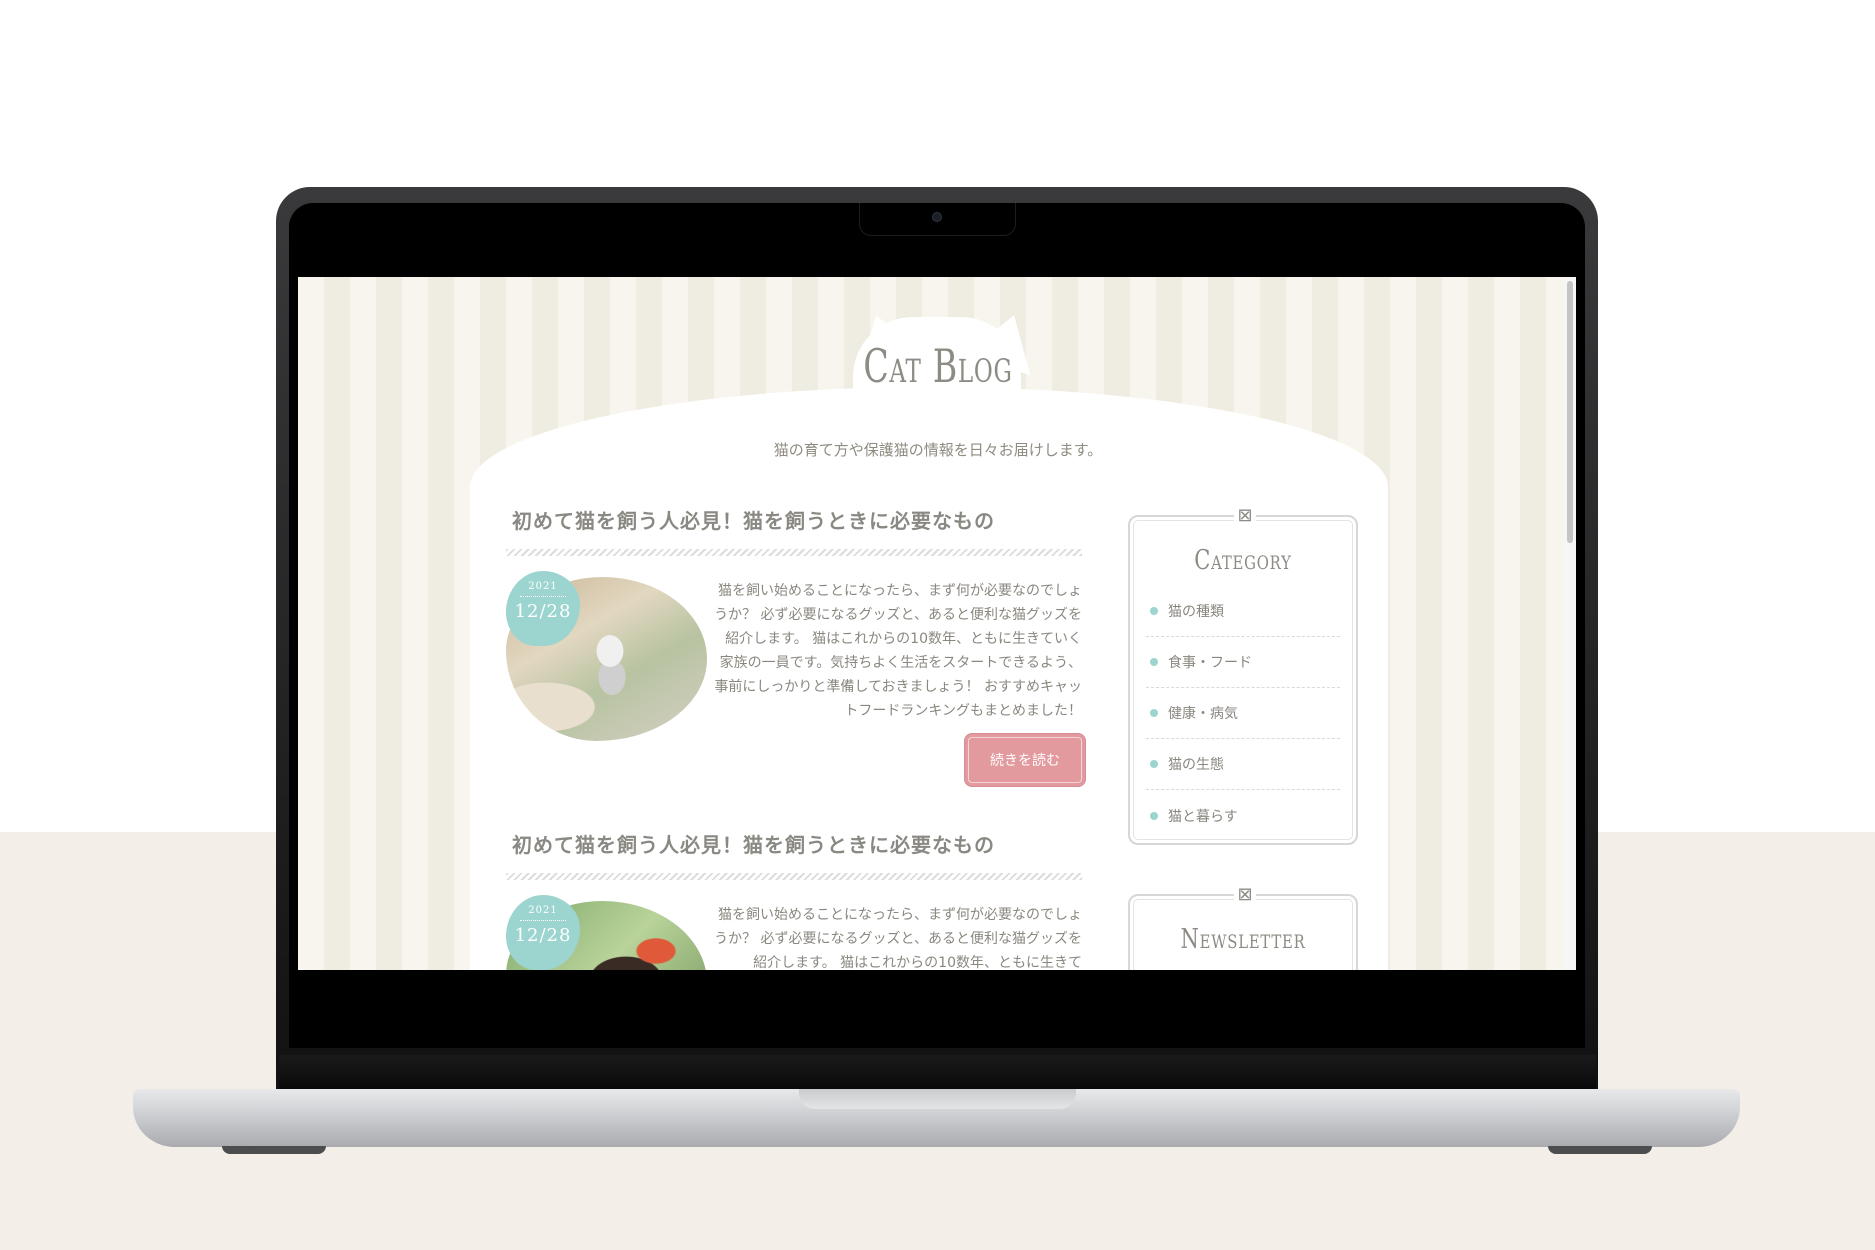 Image resolution: width=1875 pixels, height=1250 pixels. I want to click on camera-icon, so click(937, 217).